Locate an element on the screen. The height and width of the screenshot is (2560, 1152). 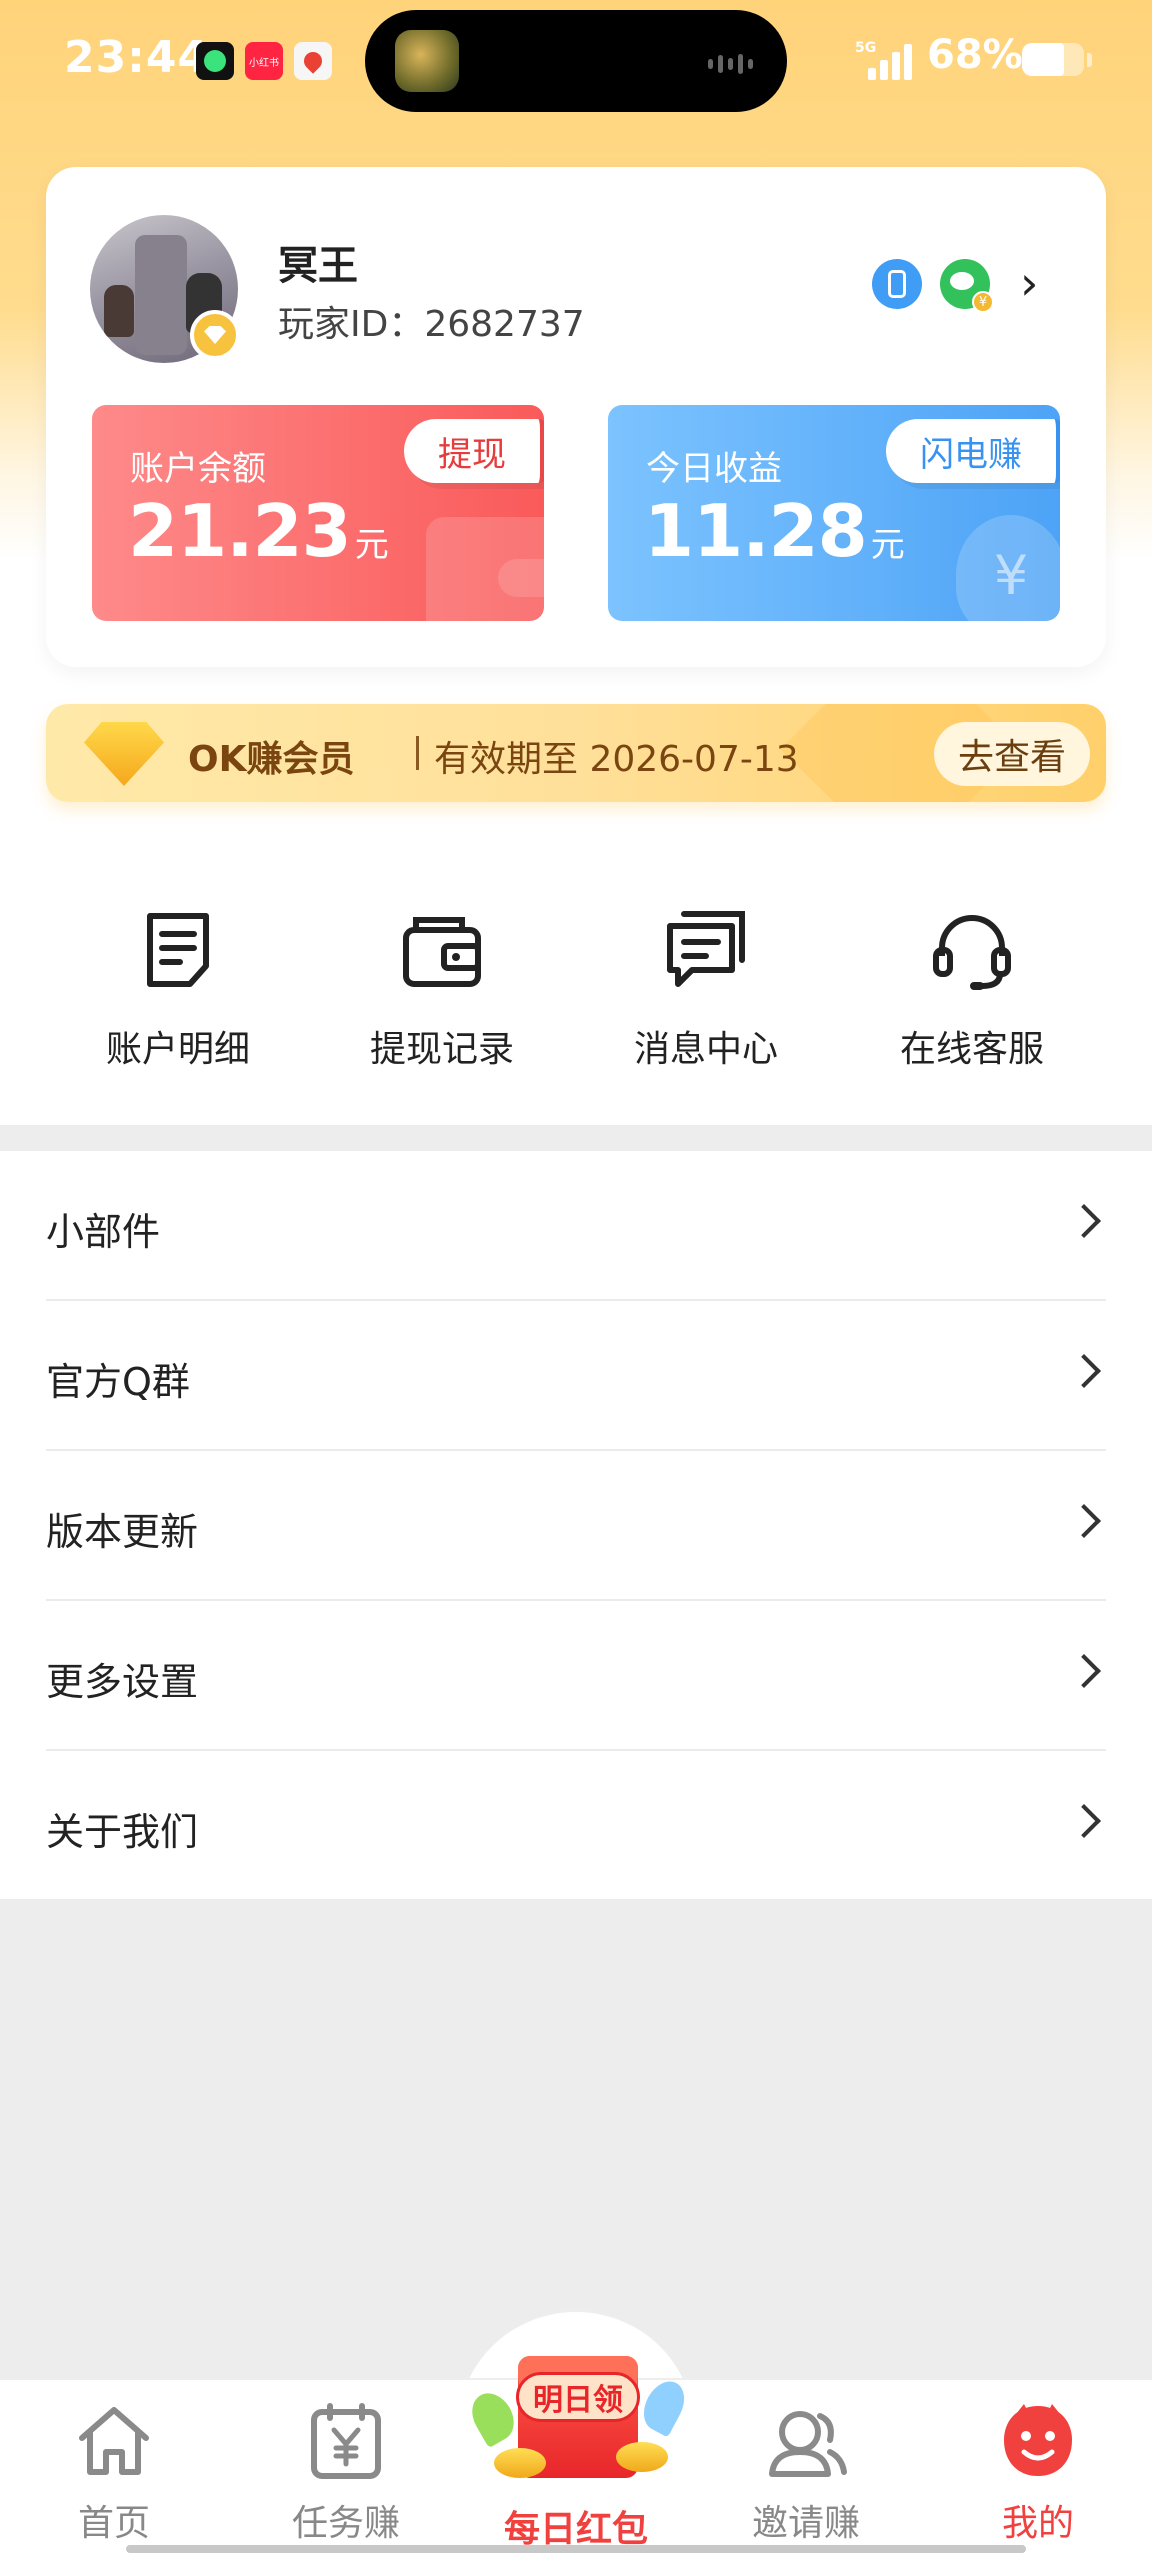
nav-label: 任务赚 is located at coordinates (345, 2523).